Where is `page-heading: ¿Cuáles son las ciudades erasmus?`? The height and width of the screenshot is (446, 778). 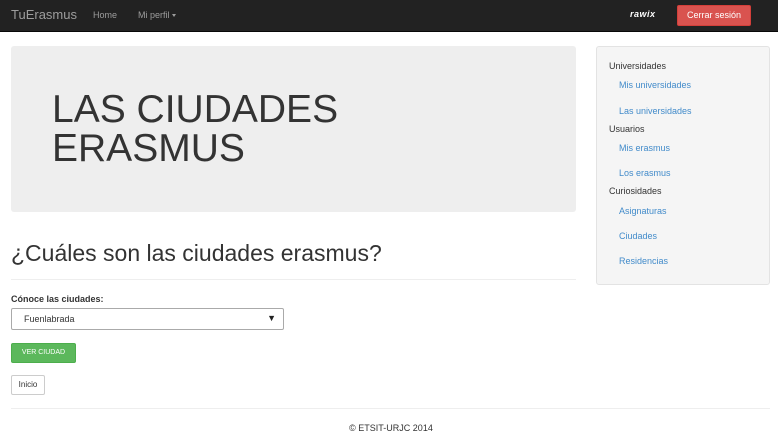
page-heading: ¿Cuáles son las ciudades erasmus? is located at coordinates (196, 253).